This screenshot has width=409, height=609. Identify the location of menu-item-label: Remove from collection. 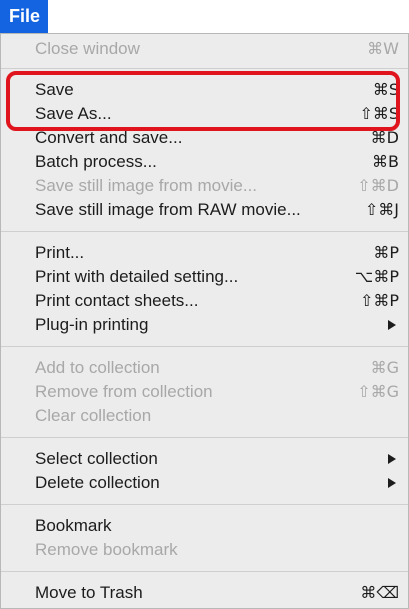
(124, 391).